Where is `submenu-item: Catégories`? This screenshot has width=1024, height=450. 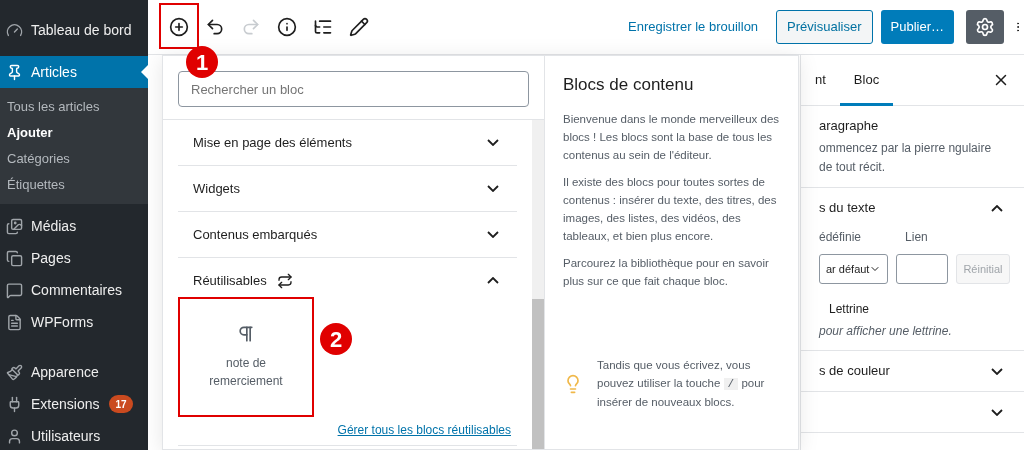
submenu-item: Catégories is located at coordinates (74, 159).